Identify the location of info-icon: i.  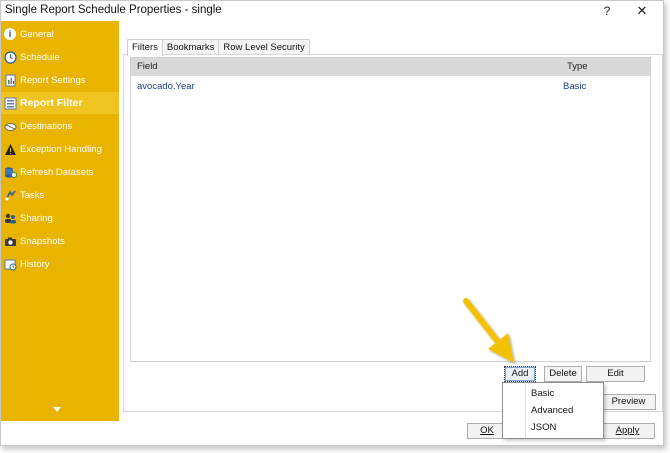
(10, 34).